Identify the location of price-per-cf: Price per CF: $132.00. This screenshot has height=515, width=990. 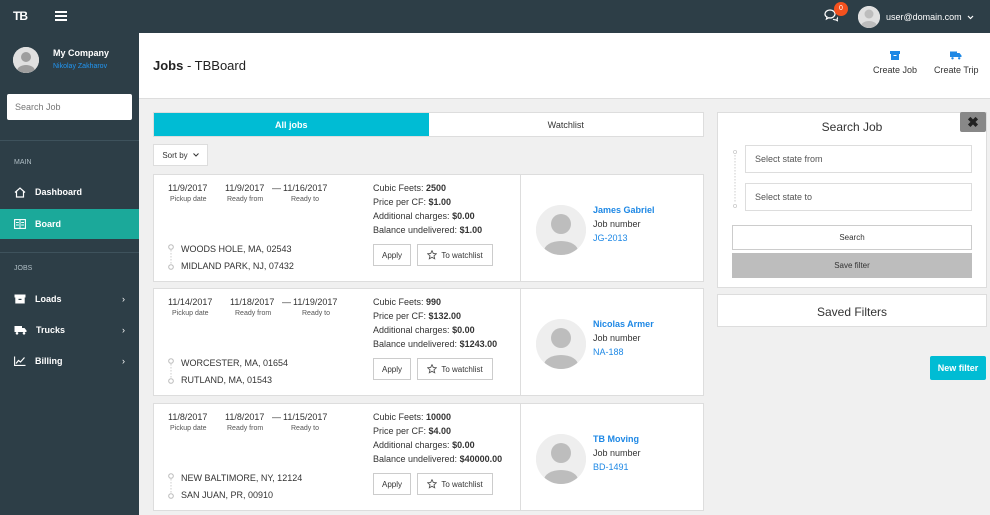
(417, 316).